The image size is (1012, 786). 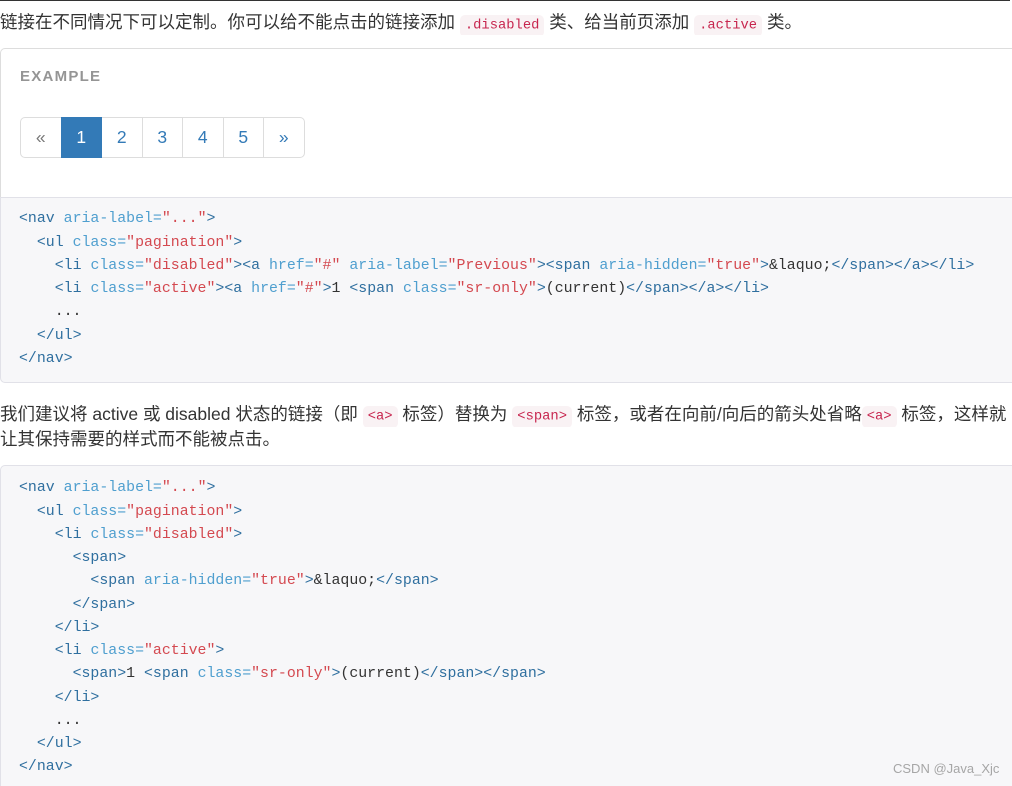 What do you see at coordinates (50, 511) in the screenshot?
I see `code-token-tag: <ul` at bounding box center [50, 511].